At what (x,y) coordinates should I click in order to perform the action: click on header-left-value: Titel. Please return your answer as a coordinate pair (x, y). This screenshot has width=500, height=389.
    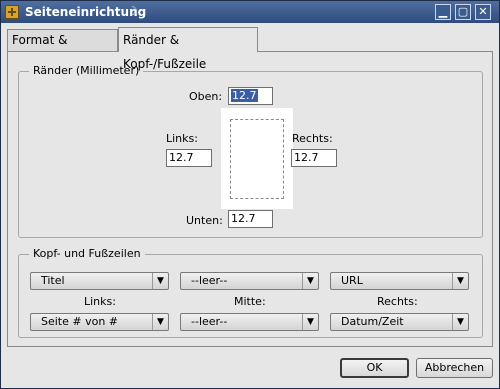
    Looking at the image, I should click on (53, 280).